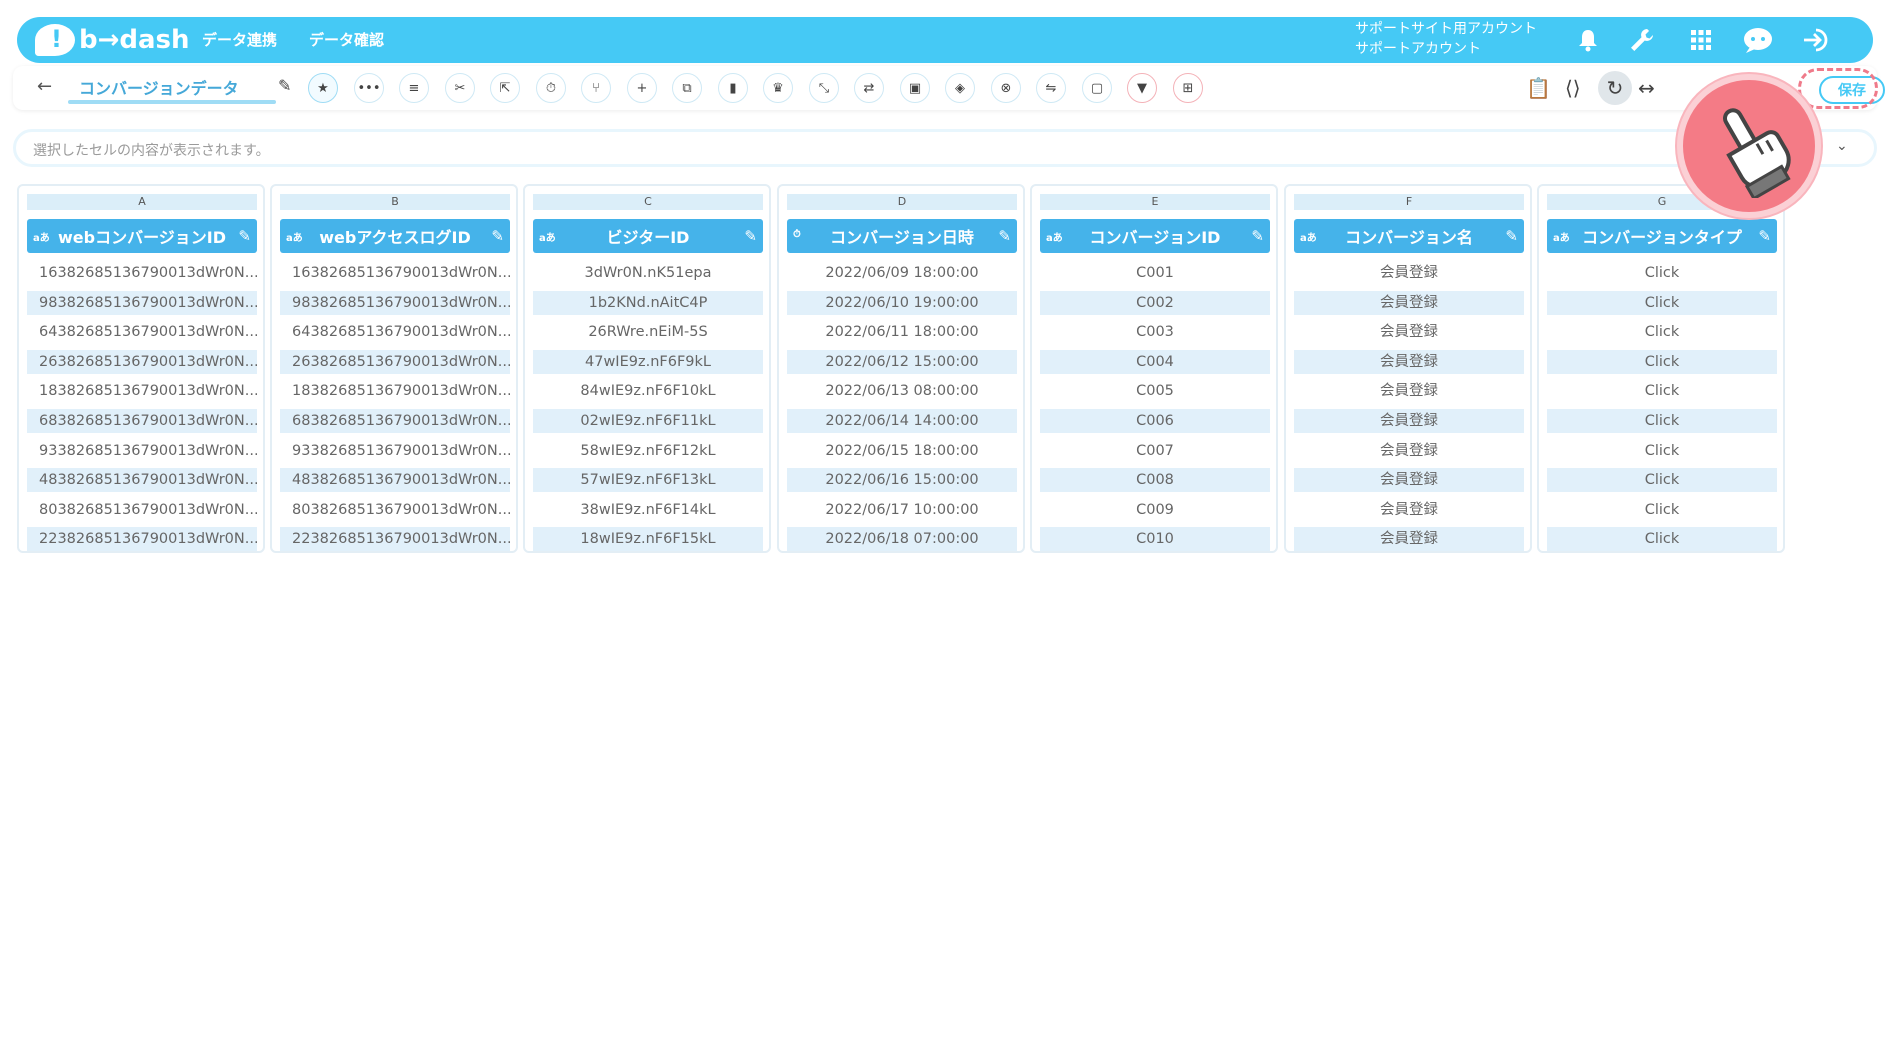  What do you see at coordinates (369, 88) in the screenshot?
I see `more-icon: •••` at bounding box center [369, 88].